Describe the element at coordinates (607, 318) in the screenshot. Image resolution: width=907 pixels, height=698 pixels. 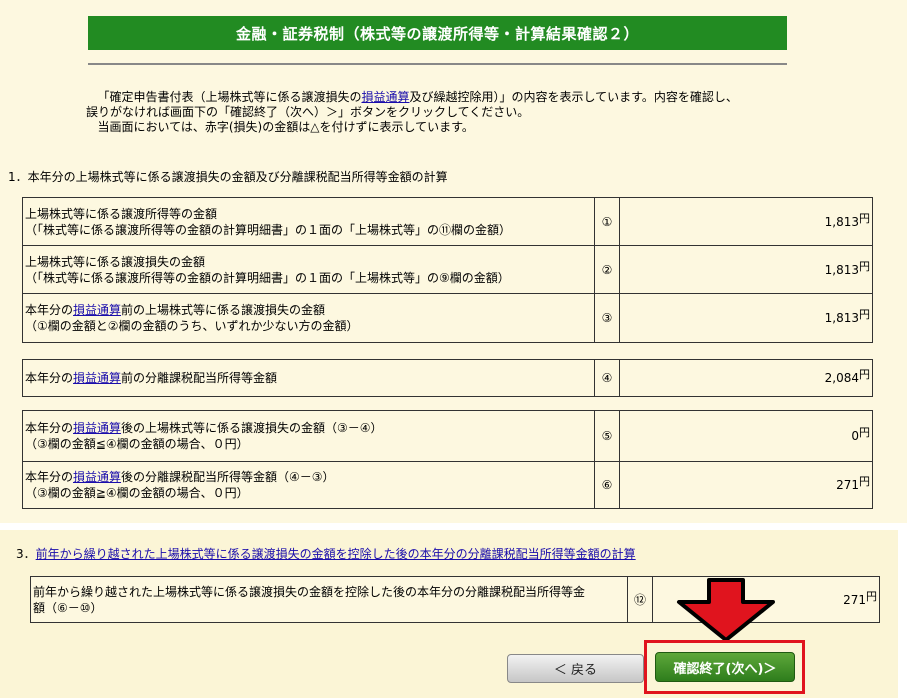
I see `row3-num: ③` at that location.